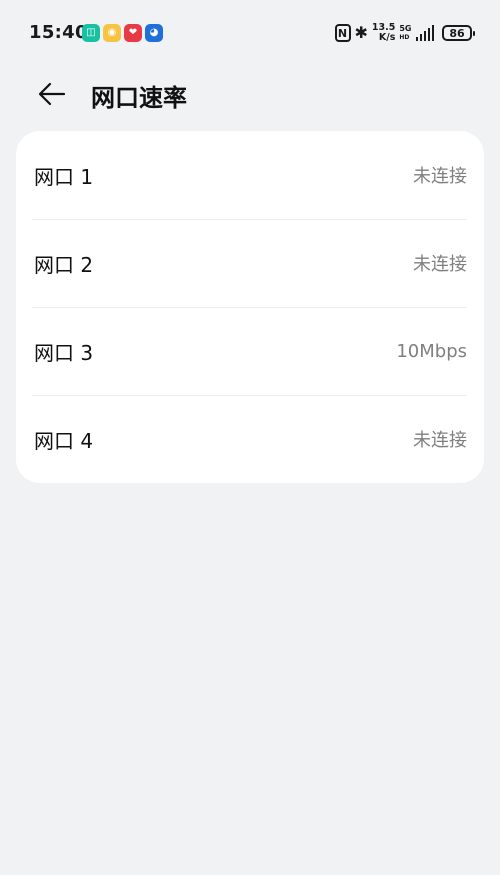 Image resolution: width=500 pixels, height=875 pixels. I want to click on back-arrow-icon, so click(52, 94).